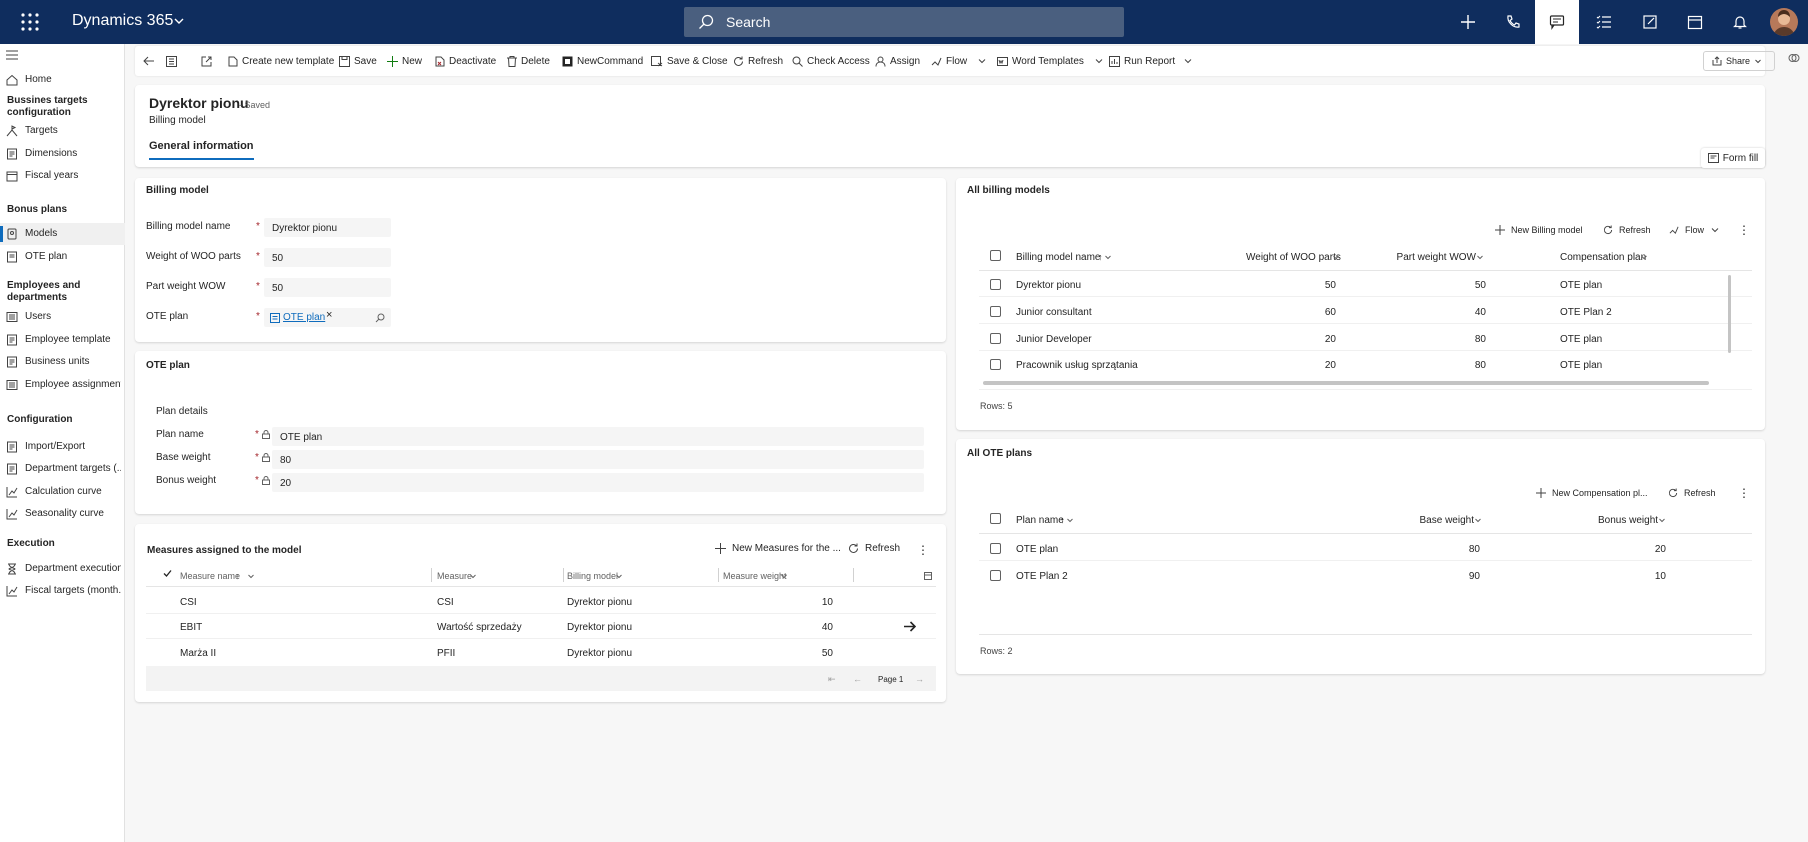 Image resolution: width=1808 pixels, height=842 pixels. I want to click on column-header: Part weight WOW, so click(1429, 257).